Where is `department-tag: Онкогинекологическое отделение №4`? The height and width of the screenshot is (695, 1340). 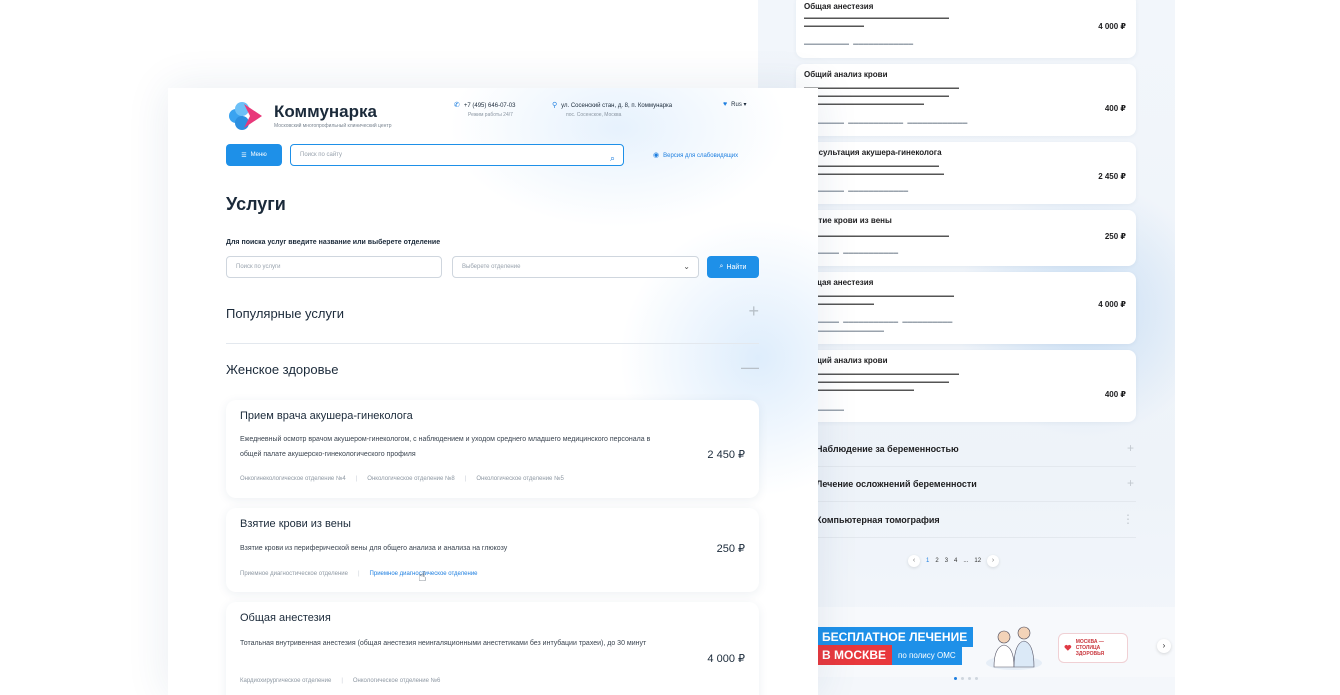
department-tag: Онкогинекологическое отделение №4 is located at coordinates (293, 479).